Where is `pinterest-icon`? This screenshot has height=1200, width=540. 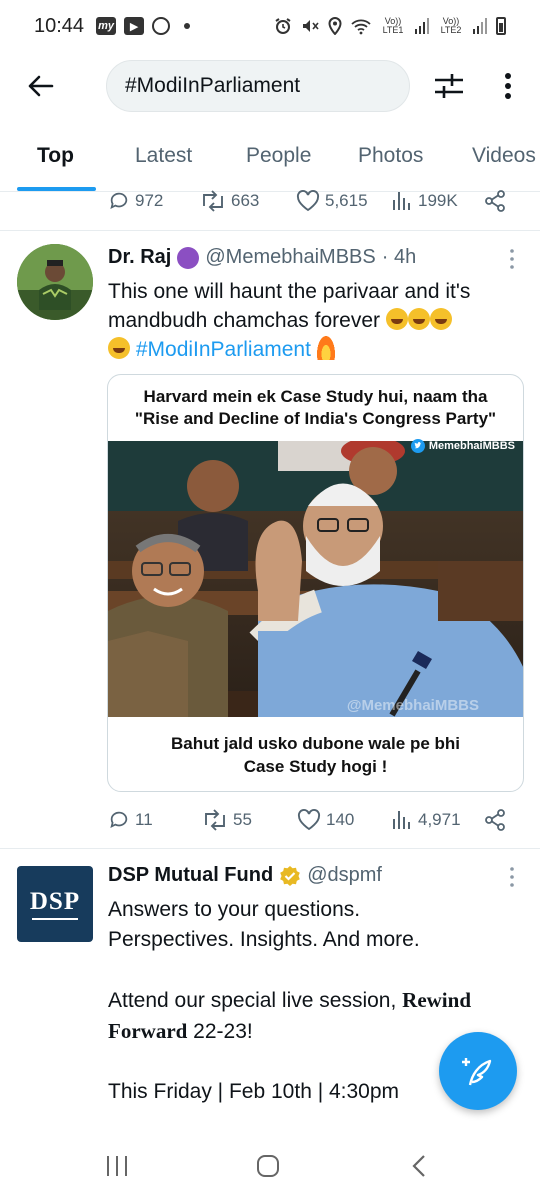 pinterest-icon is located at coordinates (161, 26).